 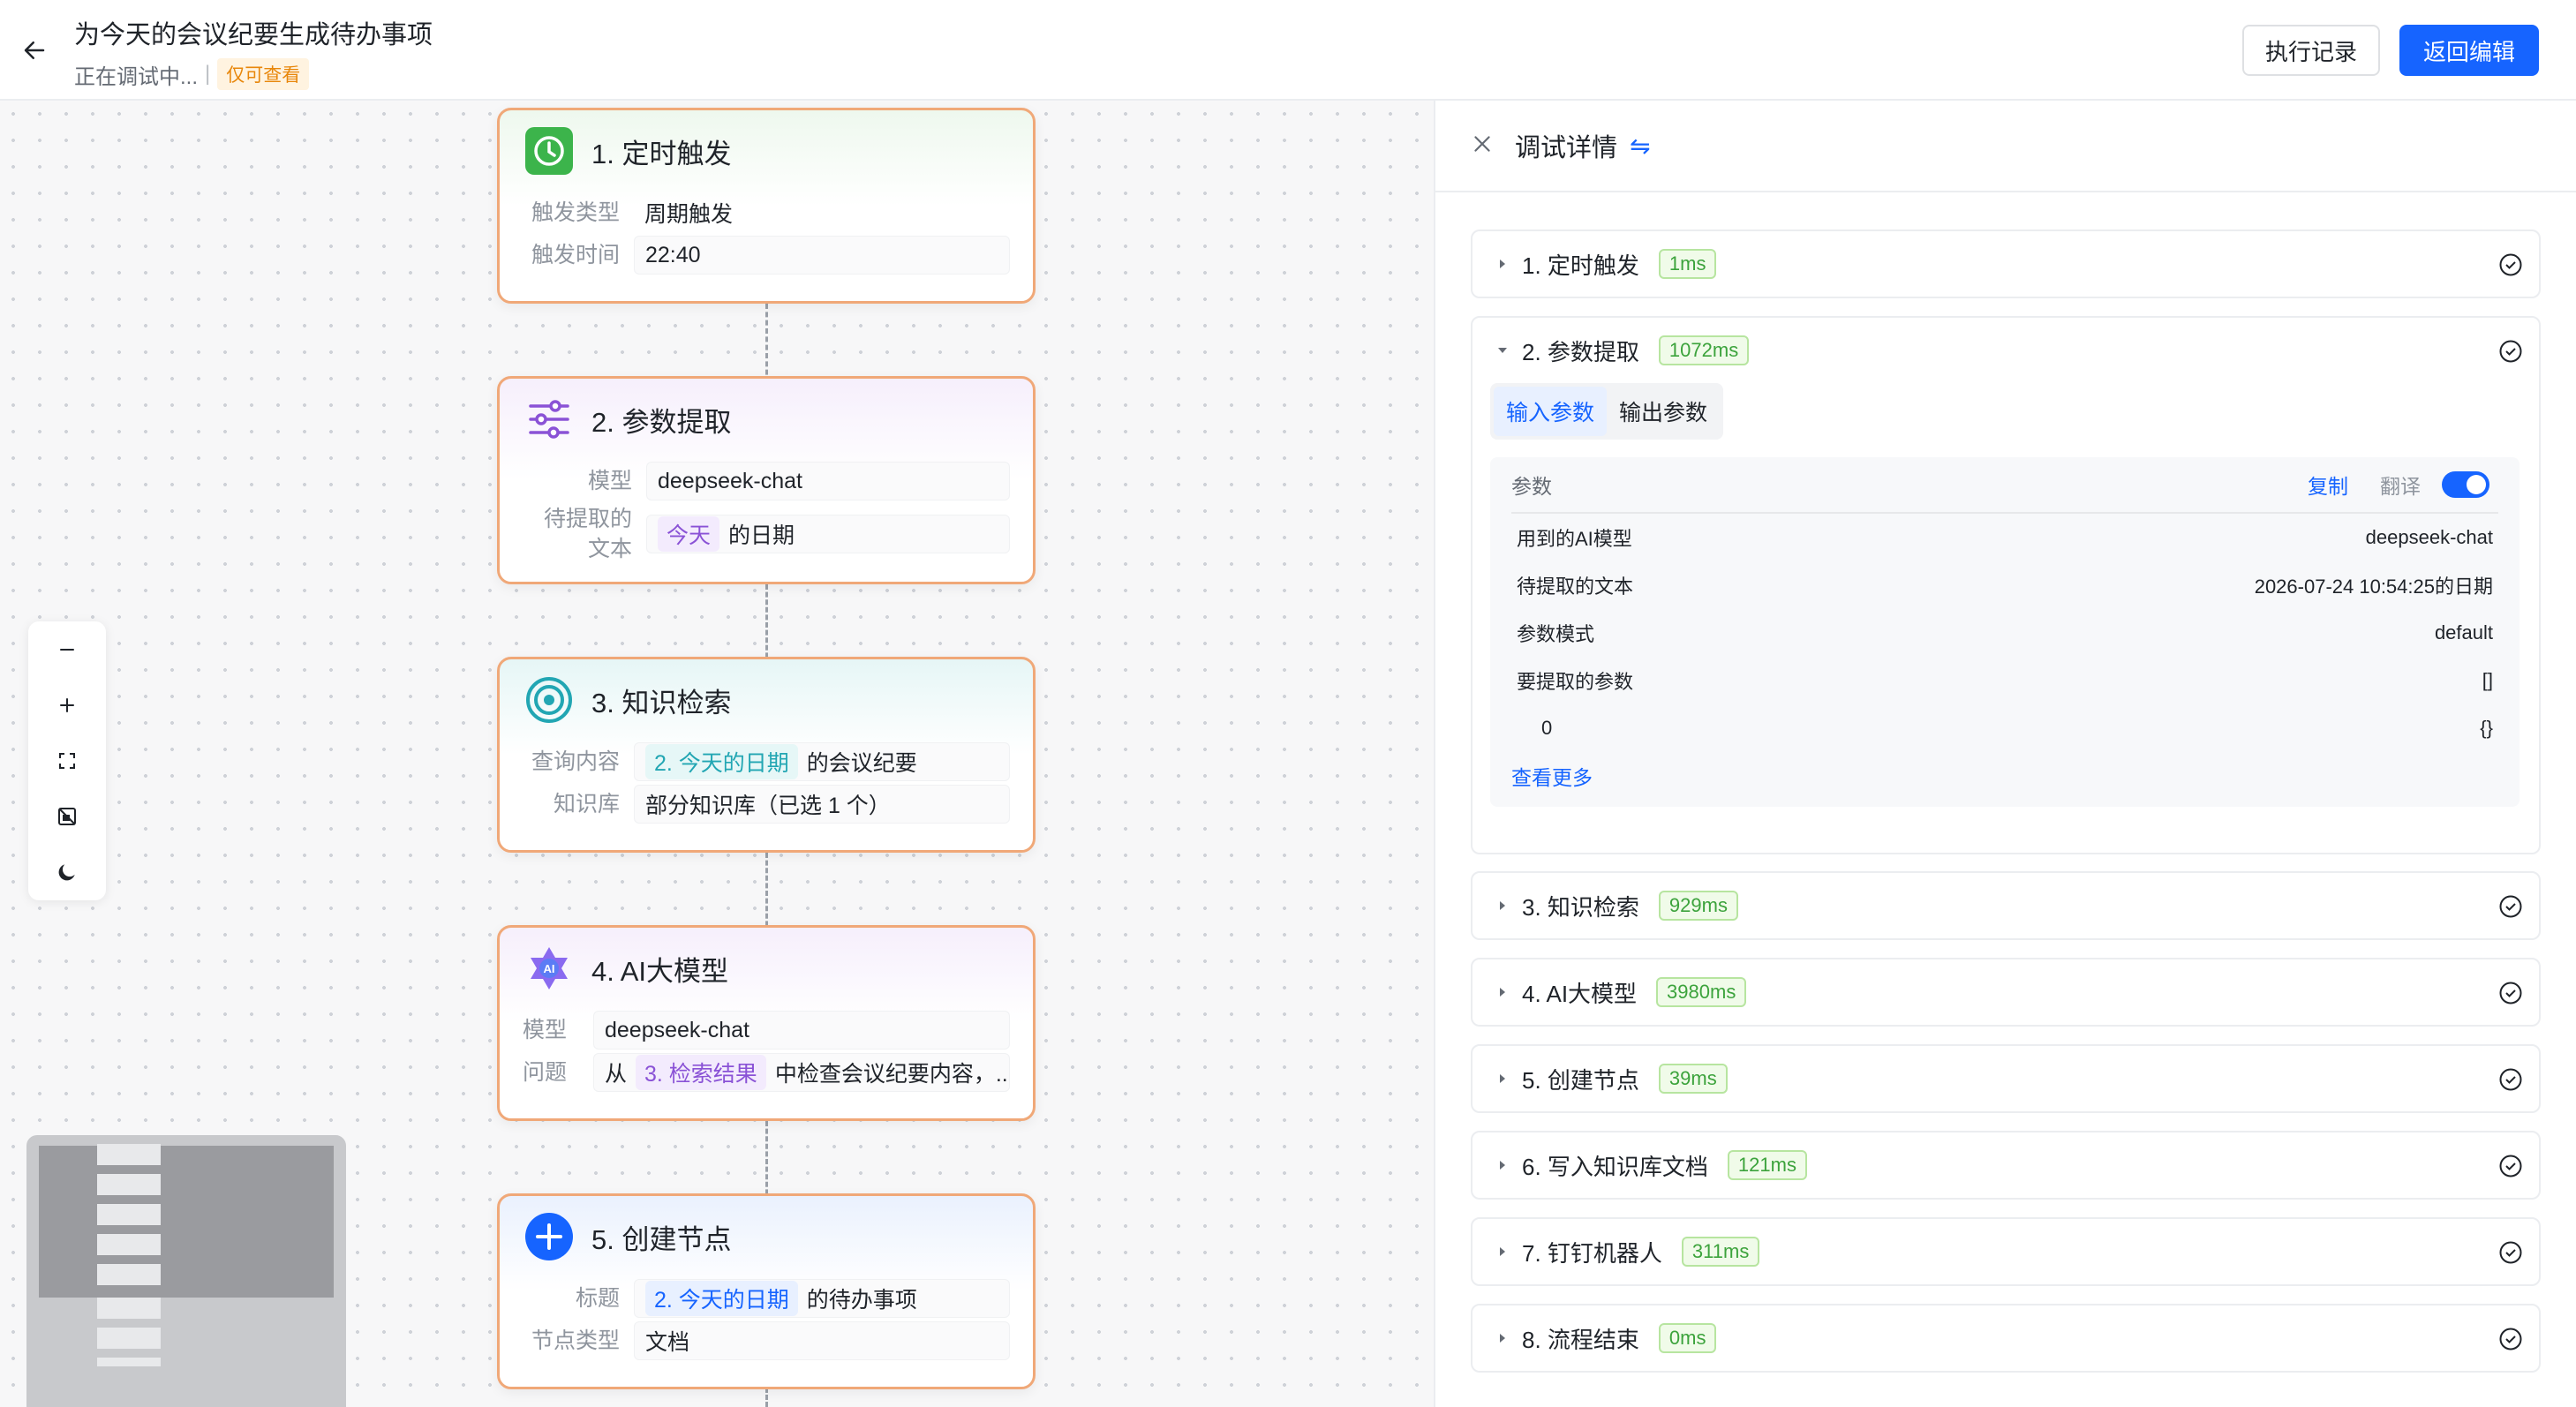 What do you see at coordinates (2469, 50) in the screenshot?
I see `back-to-edit-button: 返回编辑` at bounding box center [2469, 50].